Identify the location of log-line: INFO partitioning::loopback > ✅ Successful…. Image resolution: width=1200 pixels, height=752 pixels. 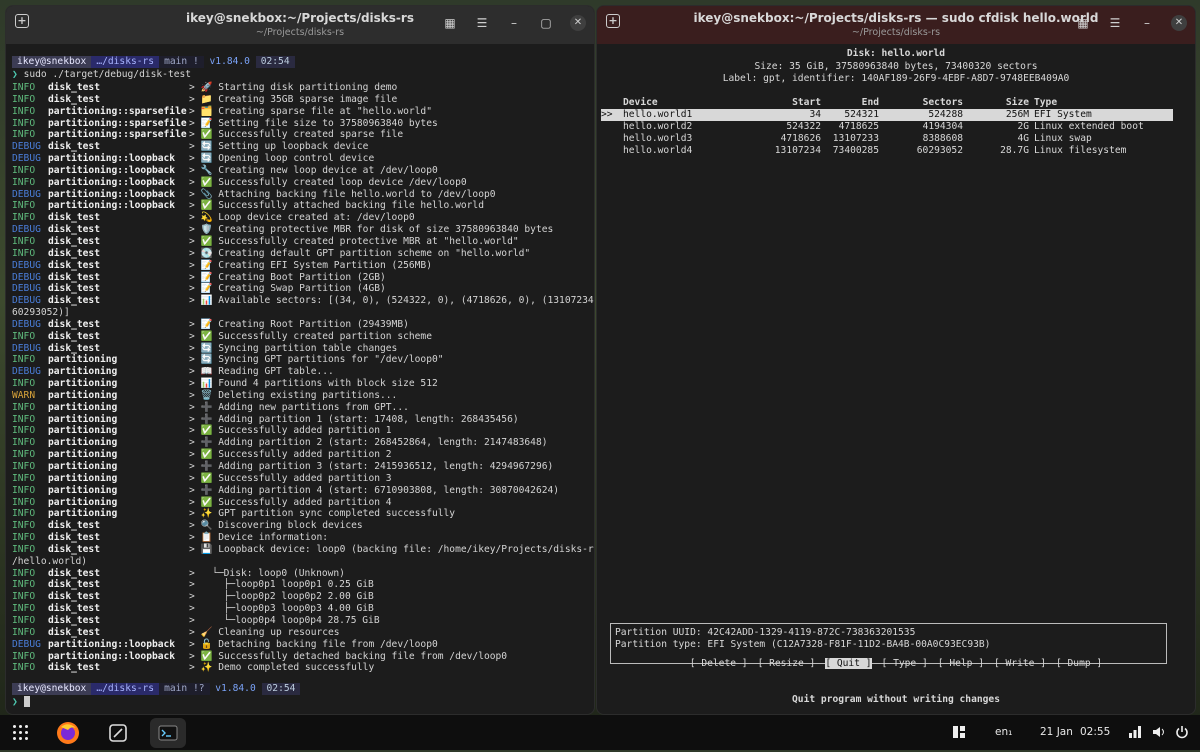
(300, 183).